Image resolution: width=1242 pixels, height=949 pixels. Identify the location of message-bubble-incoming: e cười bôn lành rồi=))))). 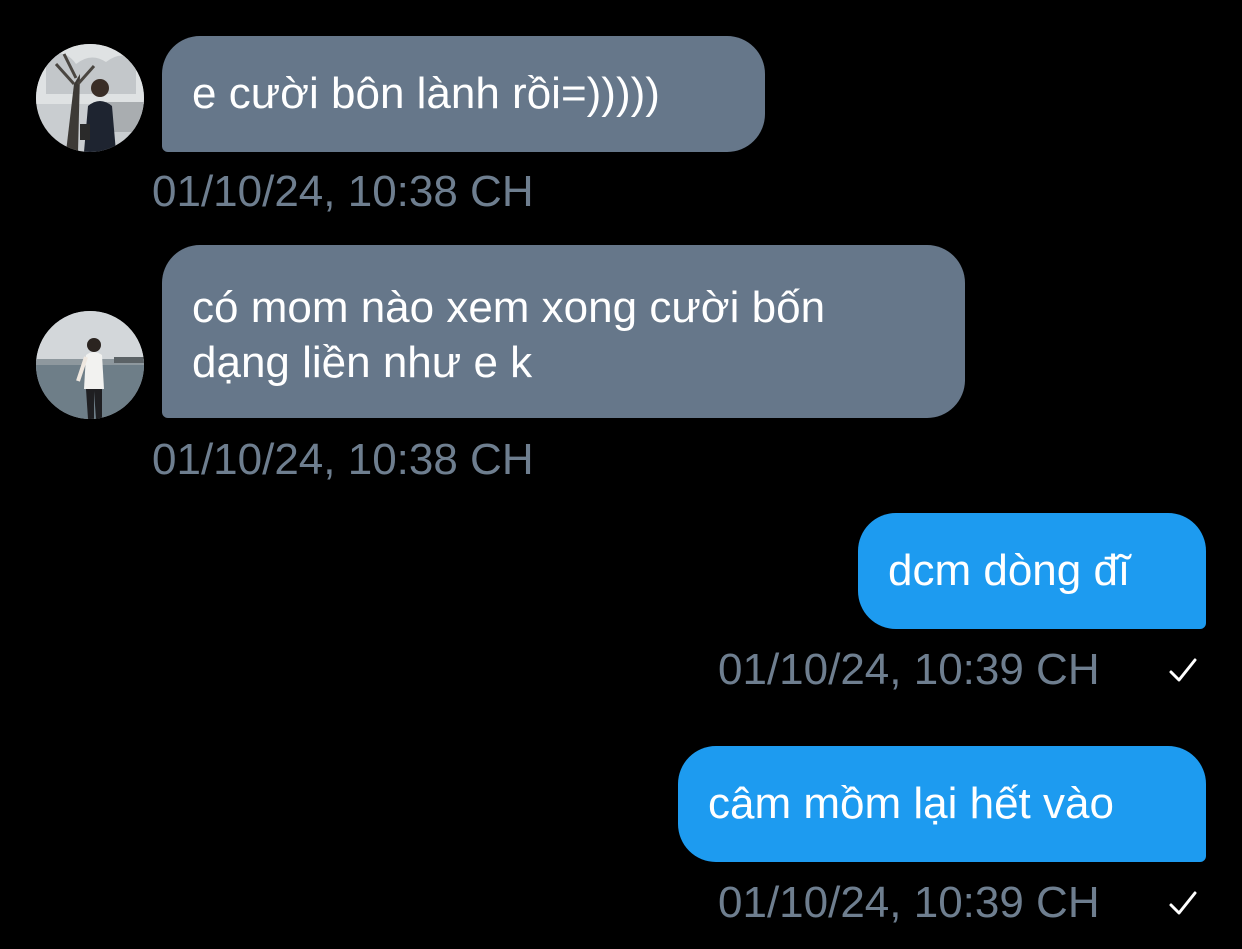
(463, 94).